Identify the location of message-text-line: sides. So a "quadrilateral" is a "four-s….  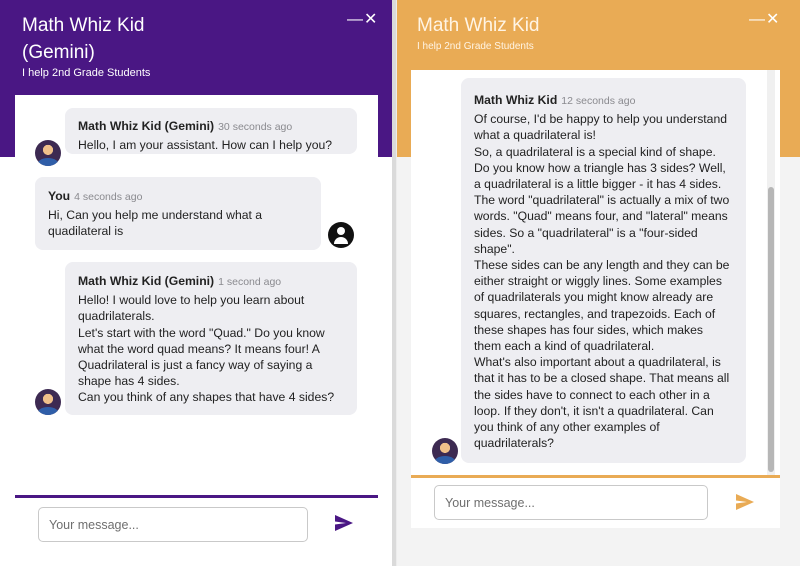
(586, 232).